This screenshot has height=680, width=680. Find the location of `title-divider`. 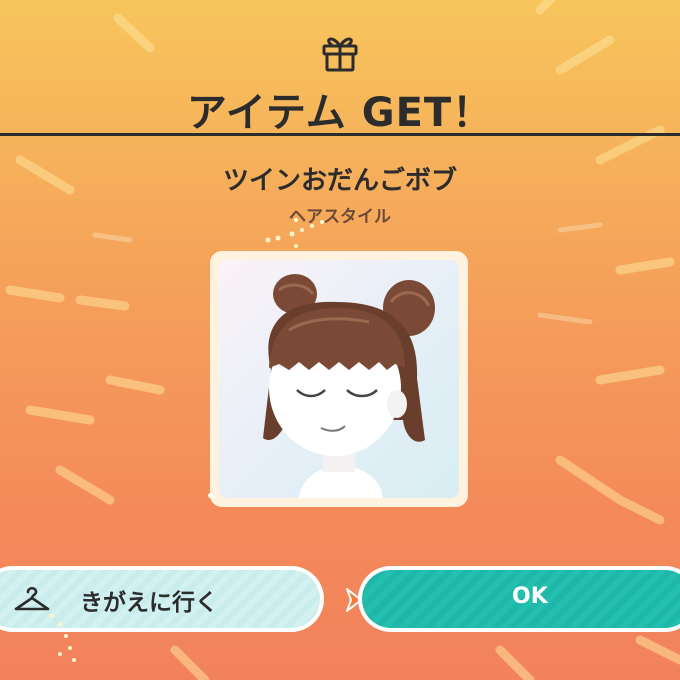

title-divider is located at coordinates (340, 134).